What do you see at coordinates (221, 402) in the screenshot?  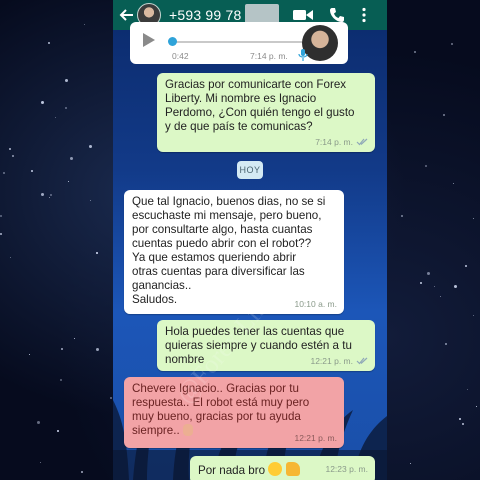 I see `message-line: respuesta.. El robot está muy pero` at bounding box center [221, 402].